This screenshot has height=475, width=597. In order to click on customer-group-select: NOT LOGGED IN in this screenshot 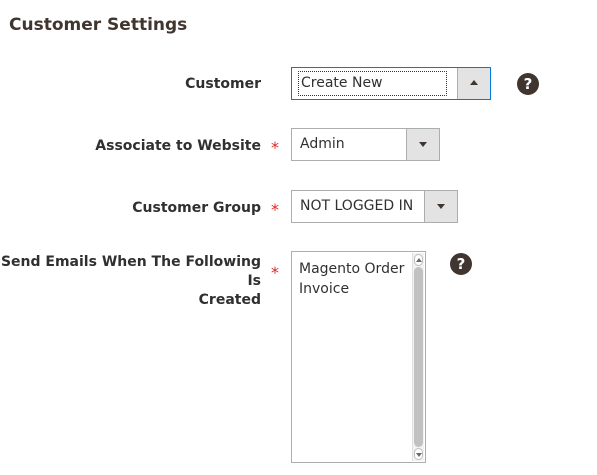, I will do `click(374, 206)`.